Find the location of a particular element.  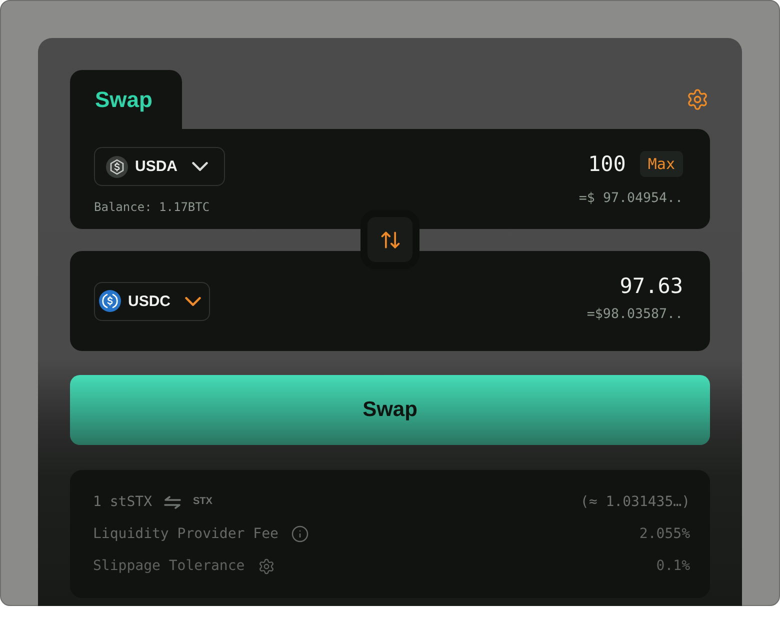

rate-base-text: 1 stSTX is located at coordinates (122, 502).